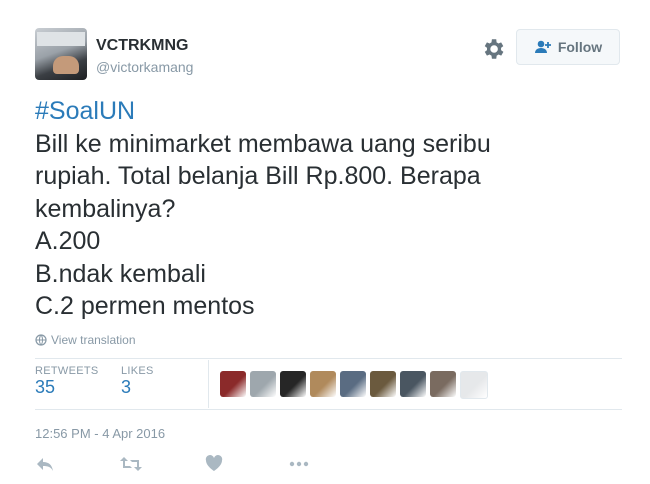 The width and height of the screenshot is (650, 484). What do you see at coordinates (263, 143) in the screenshot?
I see `tweet-line: Bill ke minimarket membawa uang seribu` at bounding box center [263, 143].